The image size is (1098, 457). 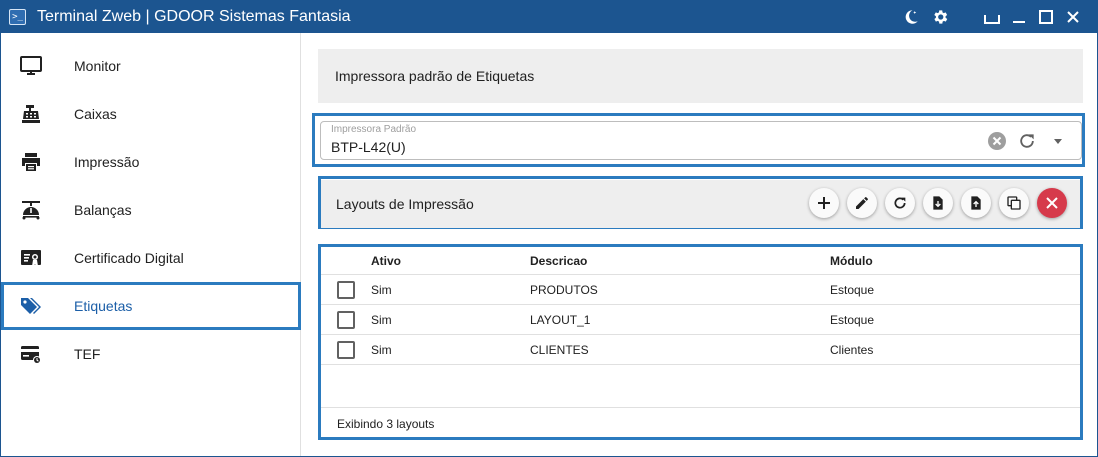 What do you see at coordinates (1058, 141) in the screenshot?
I see `chevron-down-icon` at bounding box center [1058, 141].